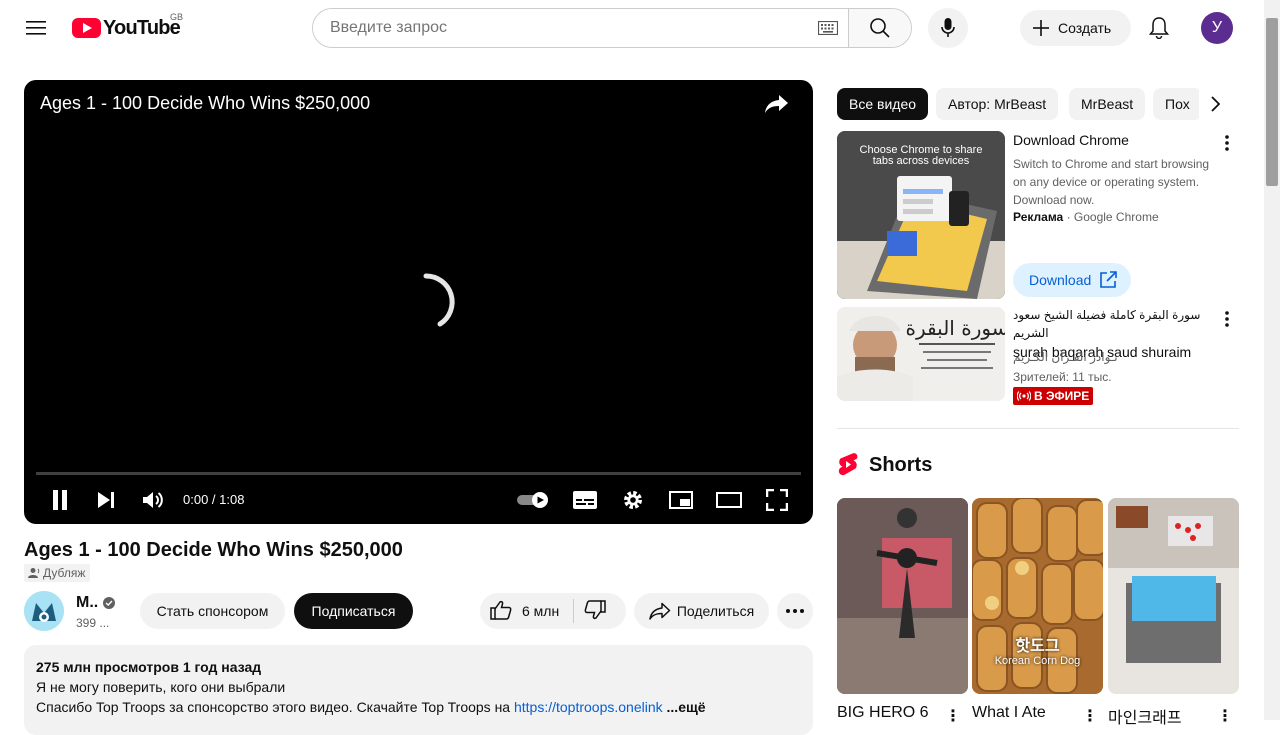 The width and height of the screenshot is (1280, 735). I want to click on loading-spinner-icon, so click(439, 300).